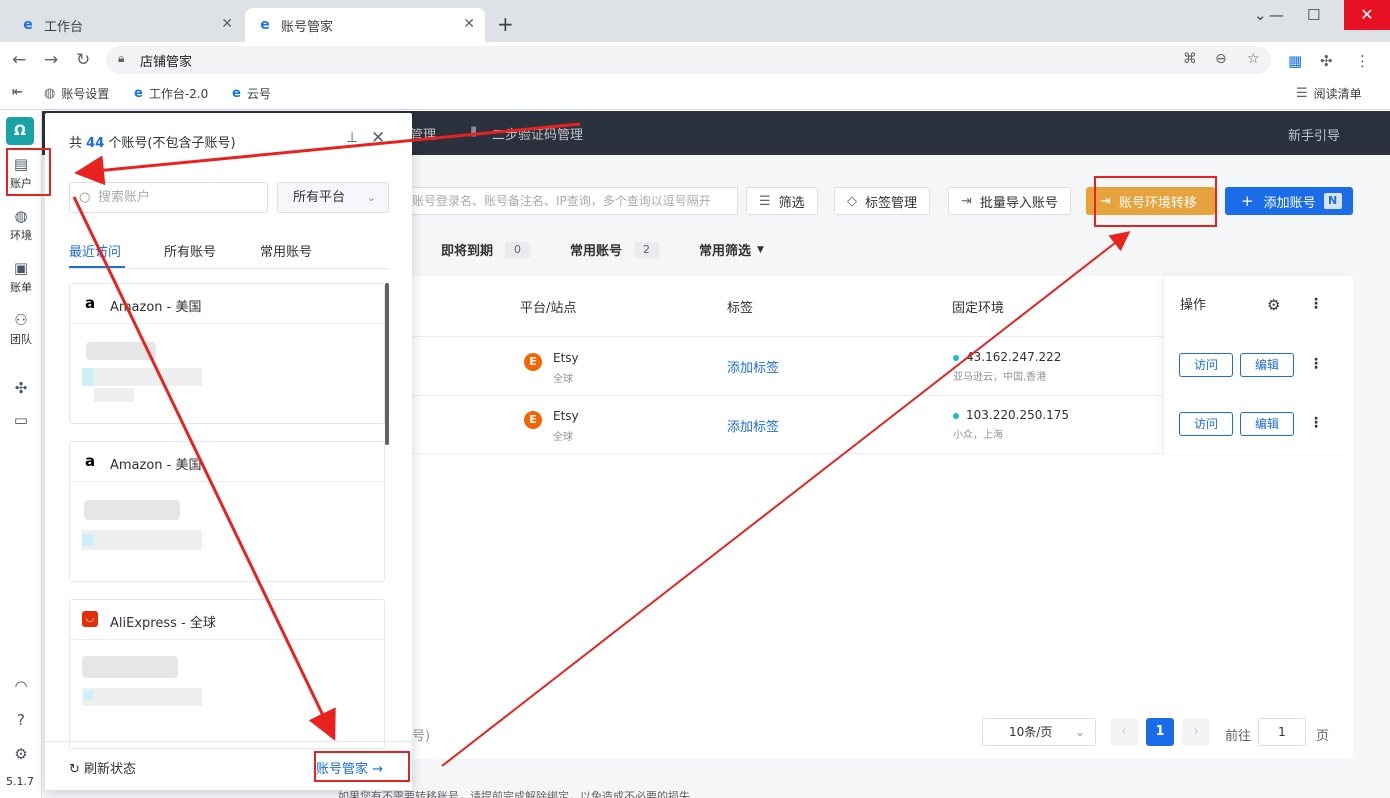 This screenshot has height=798, width=1390. What do you see at coordinates (615, 249) in the screenshot?
I see `filter-frequent: 常用账号 2` at bounding box center [615, 249].